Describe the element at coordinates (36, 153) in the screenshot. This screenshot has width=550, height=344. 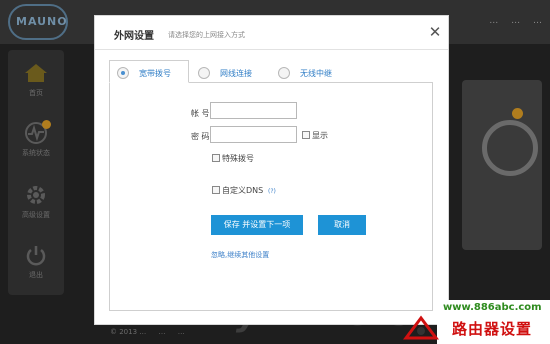
I see `sidebar-item-label: 系统状态` at that location.